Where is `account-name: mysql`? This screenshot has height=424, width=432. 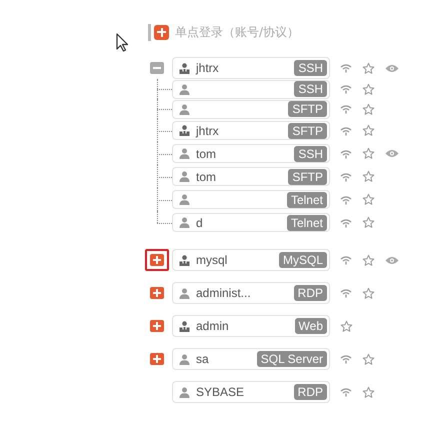 account-name: mysql is located at coordinates (212, 260).